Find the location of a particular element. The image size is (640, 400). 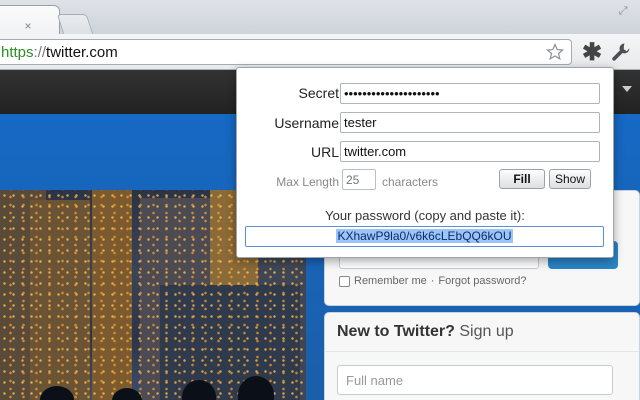

remember-me-label: Remember me is located at coordinates (390, 281).